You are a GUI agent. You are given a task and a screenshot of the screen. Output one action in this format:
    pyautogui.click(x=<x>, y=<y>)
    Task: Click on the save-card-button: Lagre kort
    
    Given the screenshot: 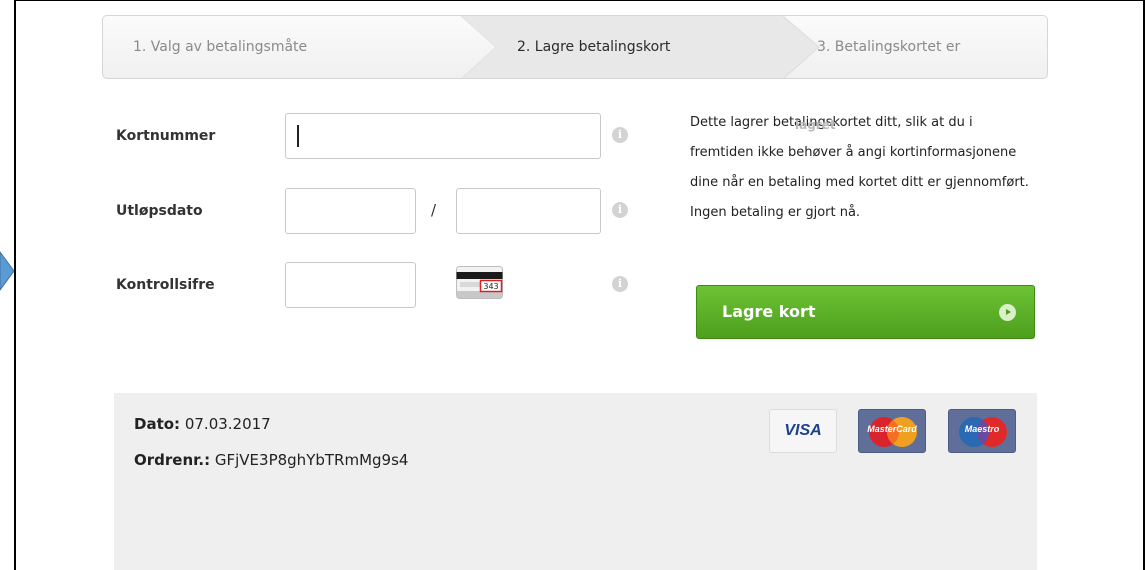 What is the action you would take?
    pyautogui.click(x=865, y=312)
    